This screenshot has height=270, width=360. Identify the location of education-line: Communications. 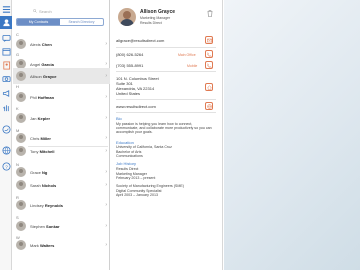
(129, 156).